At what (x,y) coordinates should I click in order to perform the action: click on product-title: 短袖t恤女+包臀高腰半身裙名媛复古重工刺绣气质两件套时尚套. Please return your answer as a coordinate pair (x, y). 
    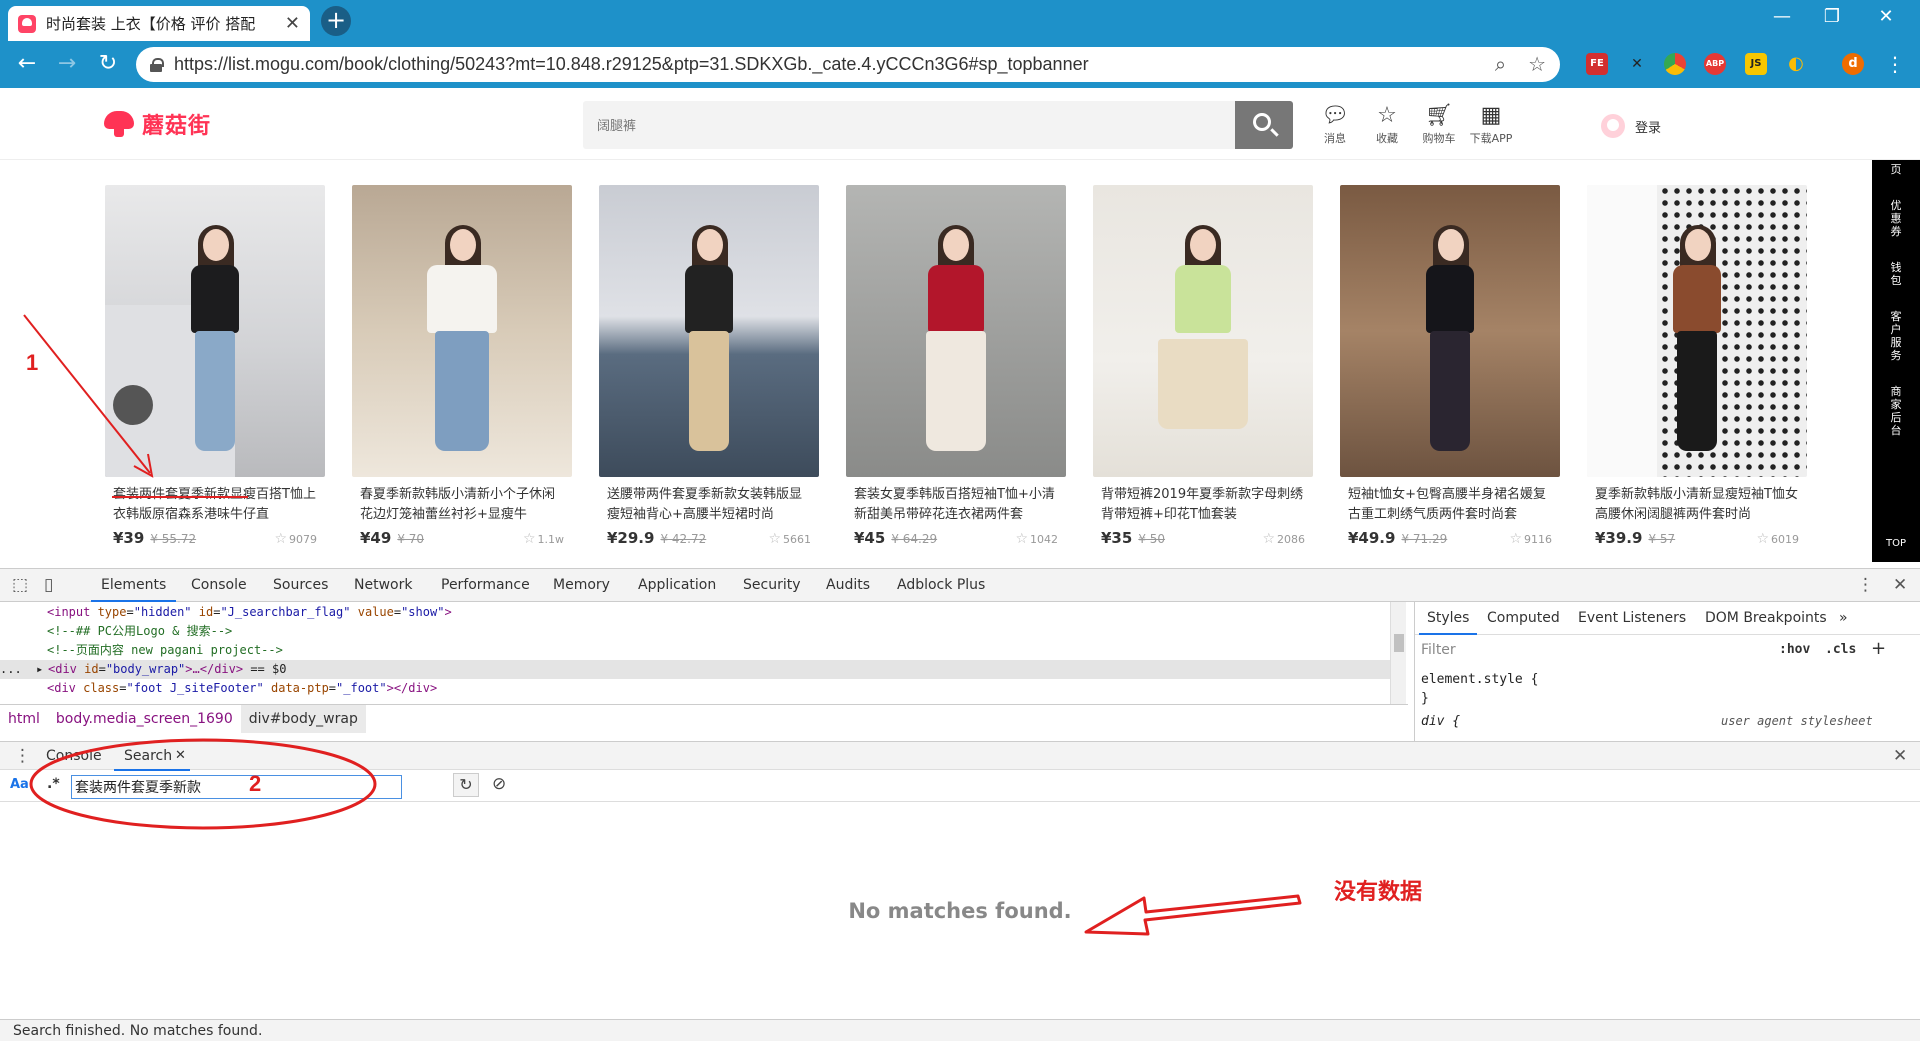
    Looking at the image, I should click on (1450, 505).